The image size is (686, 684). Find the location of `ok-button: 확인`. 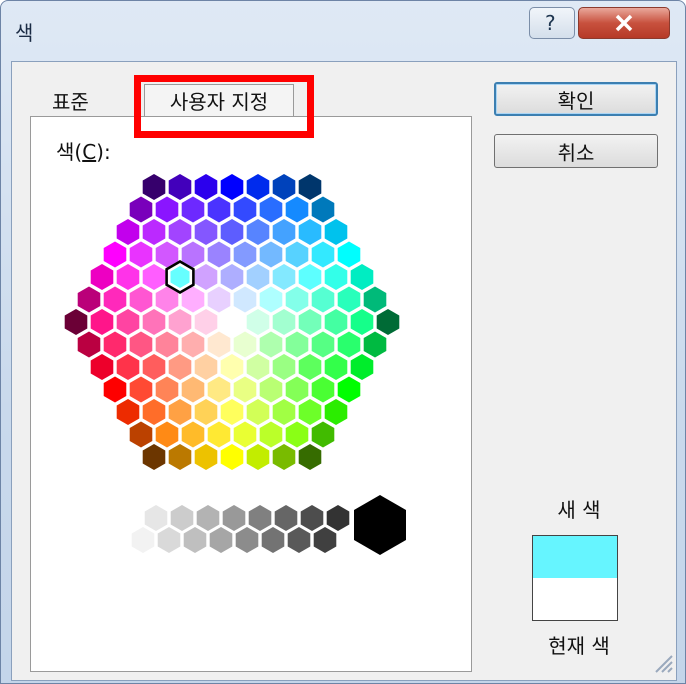

ok-button: 확인 is located at coordinates (576, 99).